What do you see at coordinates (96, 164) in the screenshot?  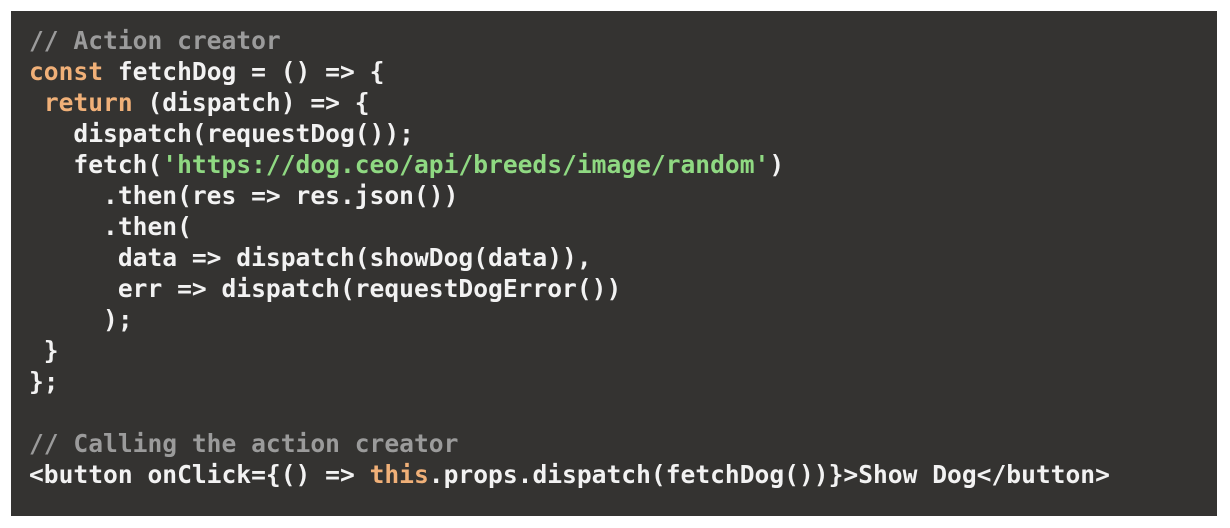 I see `code-token-plain: fetch(` at bounding box center [96, 164].